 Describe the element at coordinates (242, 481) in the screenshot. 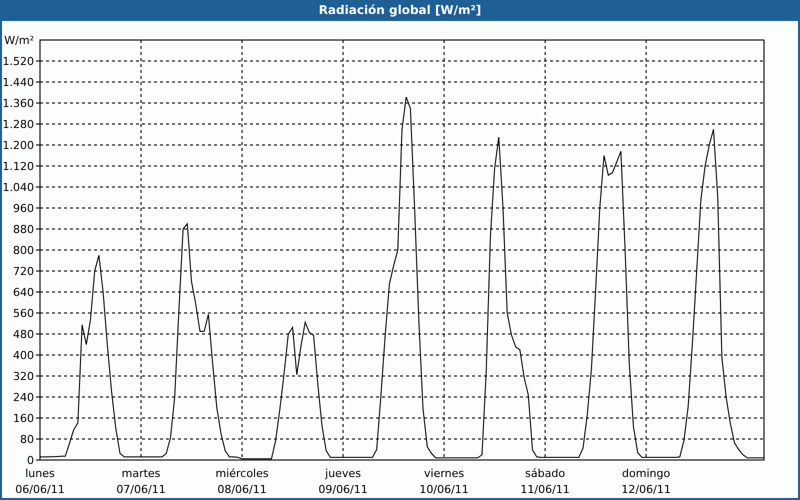

I see `x-axis-label: miércoles 08/06/11` at that location.